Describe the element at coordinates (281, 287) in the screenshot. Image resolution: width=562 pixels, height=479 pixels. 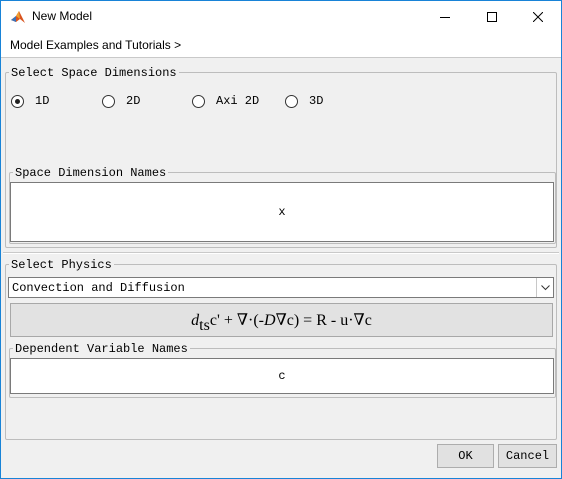
I see `physics-select: Convection and Diffusion` at that location.